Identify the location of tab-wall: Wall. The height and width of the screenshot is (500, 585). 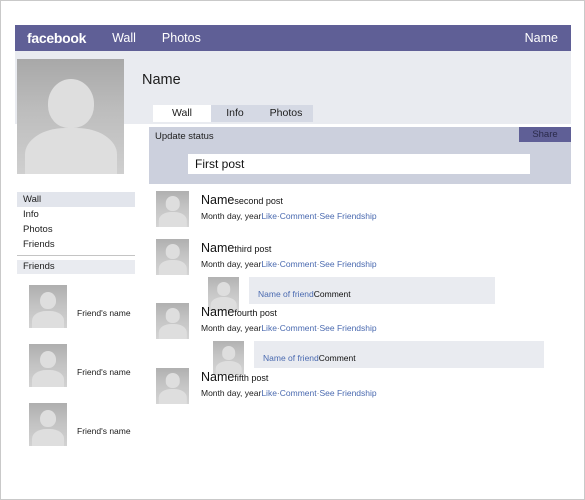
(182, 113).